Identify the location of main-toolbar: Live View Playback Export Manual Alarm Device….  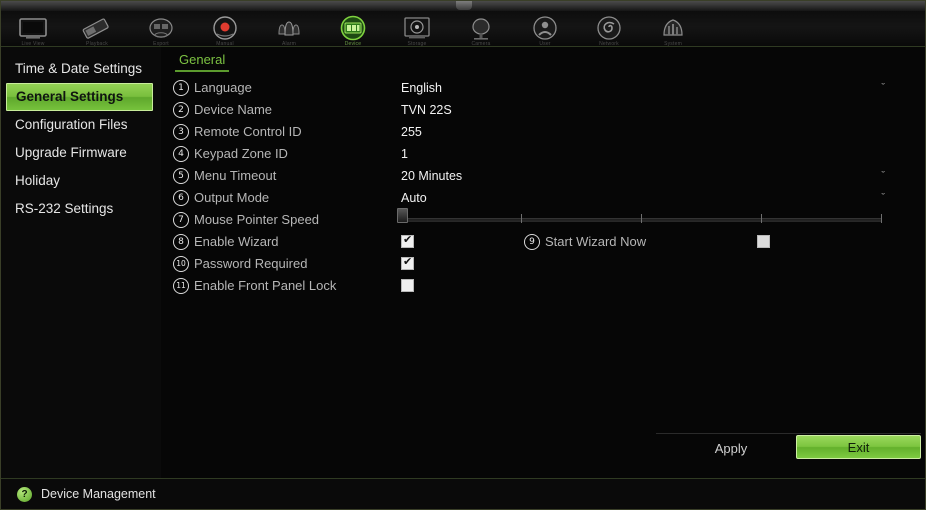
(463, 29).